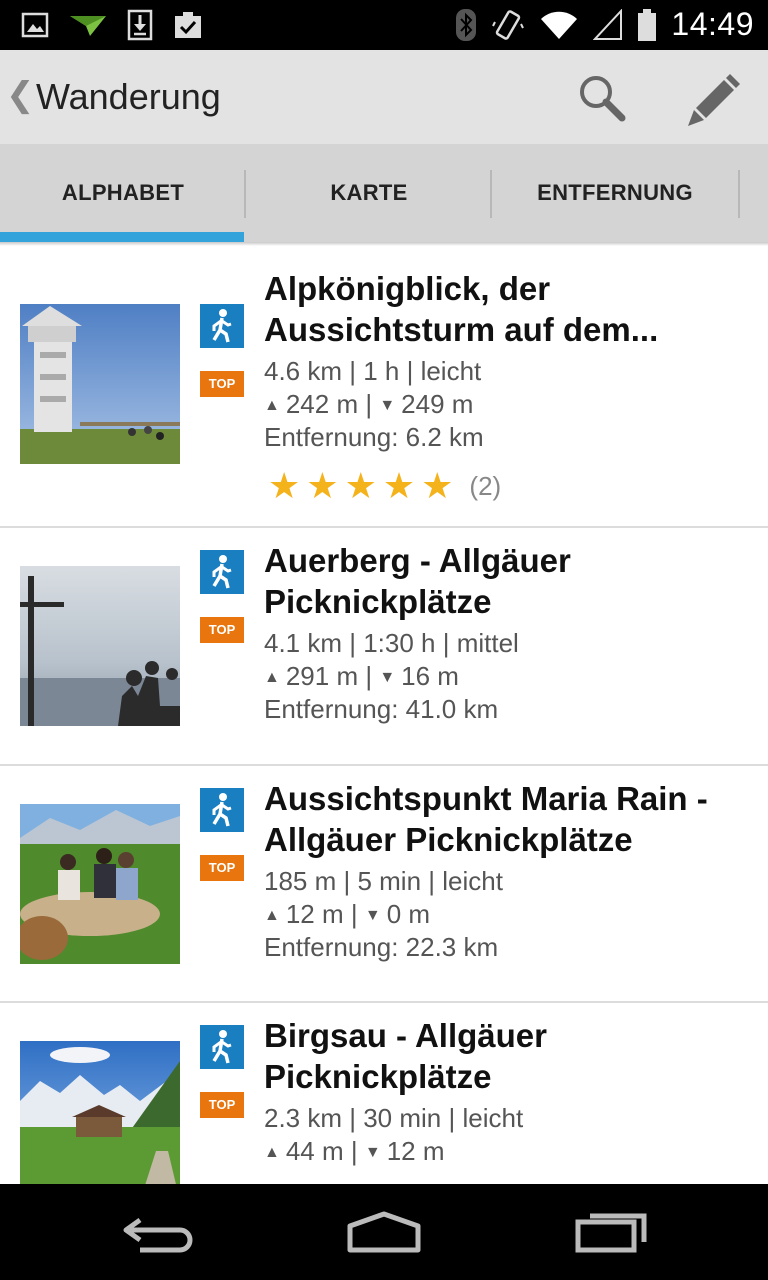 This screenshot has height=1280, width=768. What do you see at coordinates (314, 914) in the screenshot?
I see `ascent-value: 12 m` at bounding box center [314, 914].